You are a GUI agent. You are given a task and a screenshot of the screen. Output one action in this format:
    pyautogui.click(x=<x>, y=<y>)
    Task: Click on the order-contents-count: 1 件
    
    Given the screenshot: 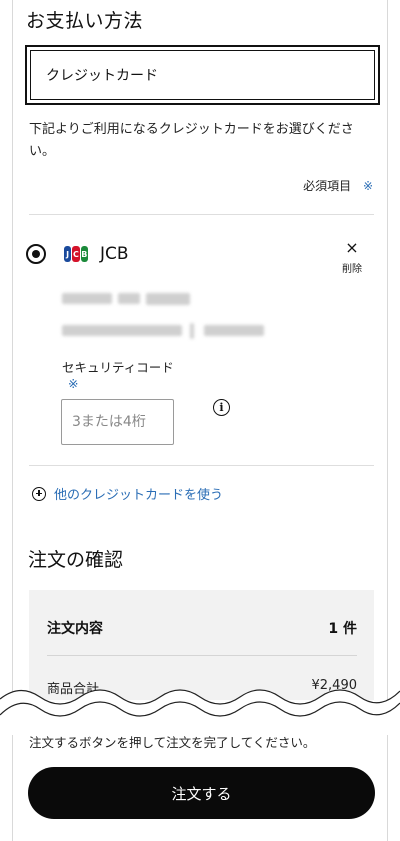 What is the action you would take?
    pyautogui.click(x=342, y=629)
    